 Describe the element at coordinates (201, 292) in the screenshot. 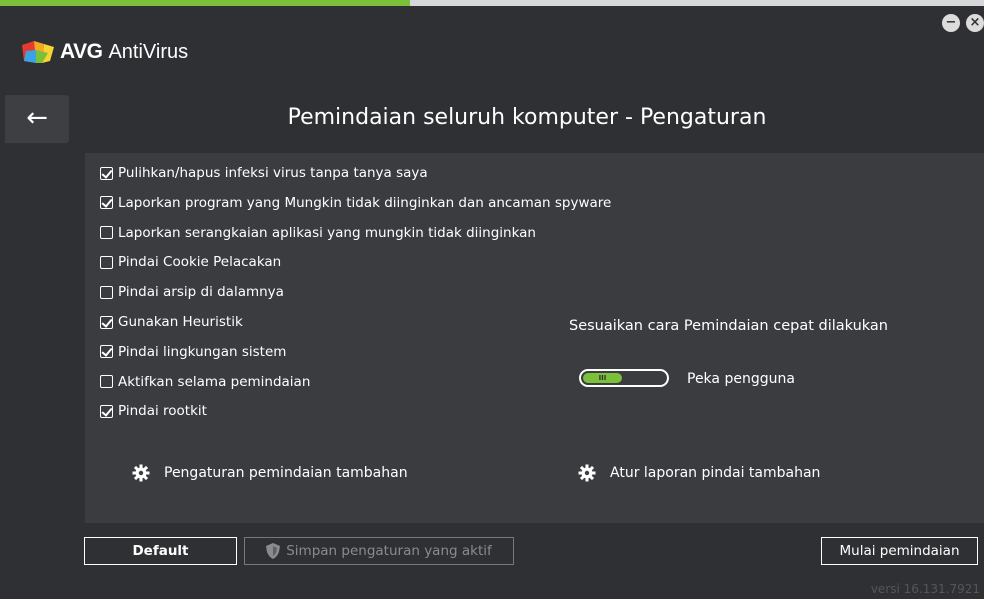

I see `option-label: Pindai arsip di dalamnya` at that location.